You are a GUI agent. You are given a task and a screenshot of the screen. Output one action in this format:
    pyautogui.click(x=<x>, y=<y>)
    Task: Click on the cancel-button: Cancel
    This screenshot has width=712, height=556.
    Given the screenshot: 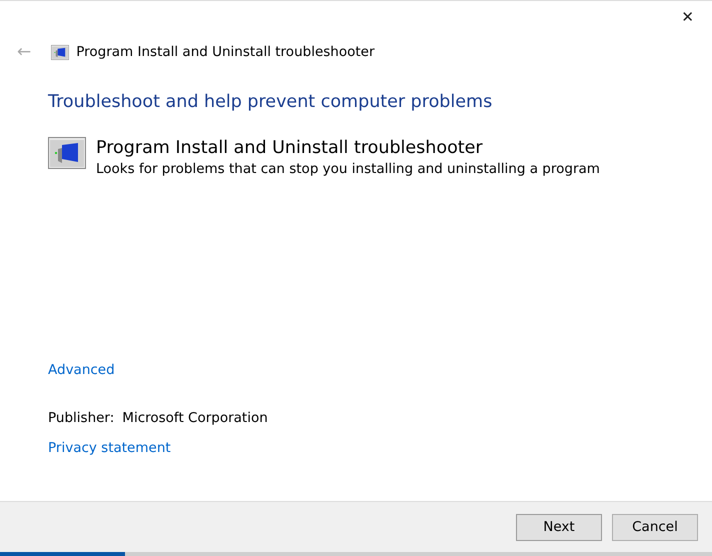 What is the action you would take?
    pyautogui.click(x=655, y=527)
    